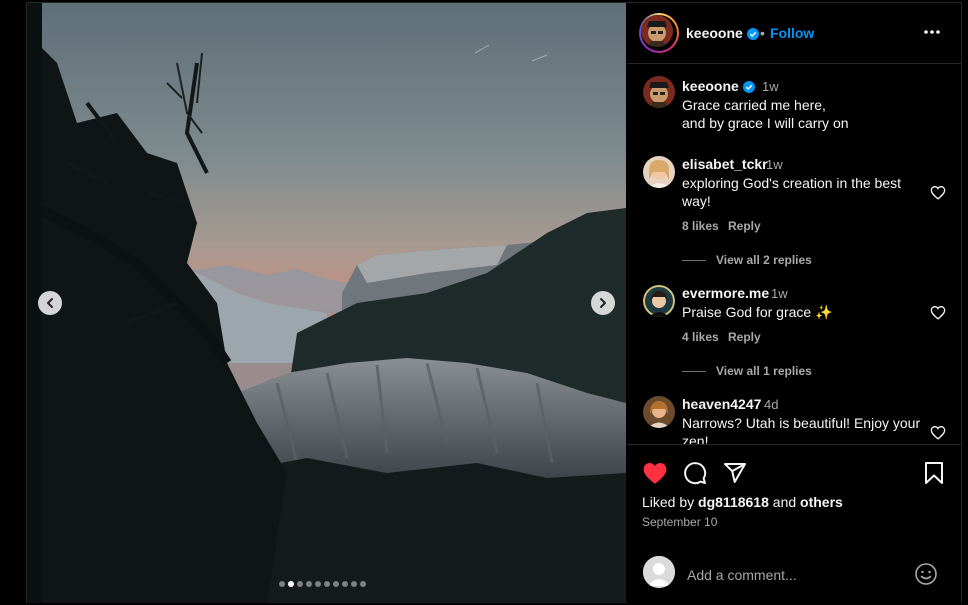 The width and height of the screenshot is (968, 605). What do you see at coordinates (757, 312) in the screenshot?
I see `comment-text-line-1: Praise God for grace ✨` at bounding box center [757, 312].